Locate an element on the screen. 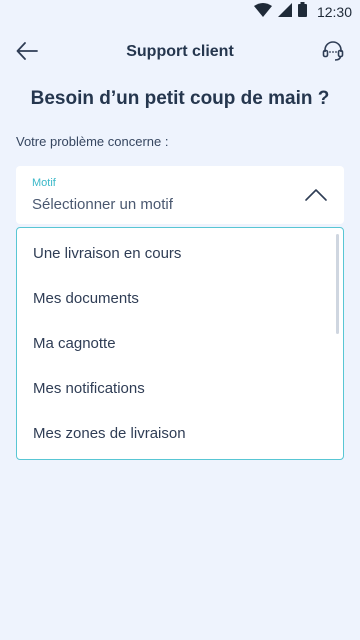  status-time: 12:30 is located at coordinates (334, 12).